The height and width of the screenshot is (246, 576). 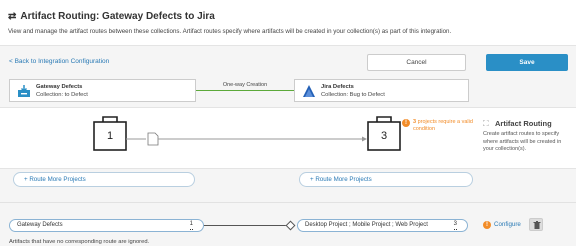 What do you see at coordinates (12, 16) in the screenshot?
I see `swap-arrows-icon: ⇄` at bounding box center [12, 16].